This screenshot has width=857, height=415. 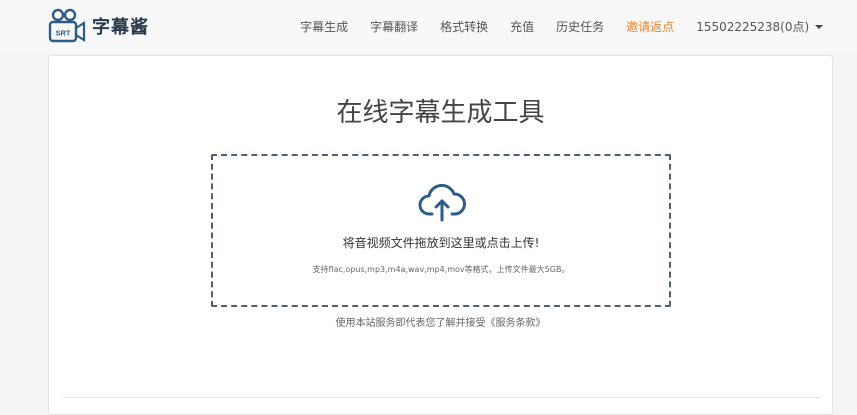 I want to click on nav-history-tasks: 历史任务, so click(x=580, y=26).